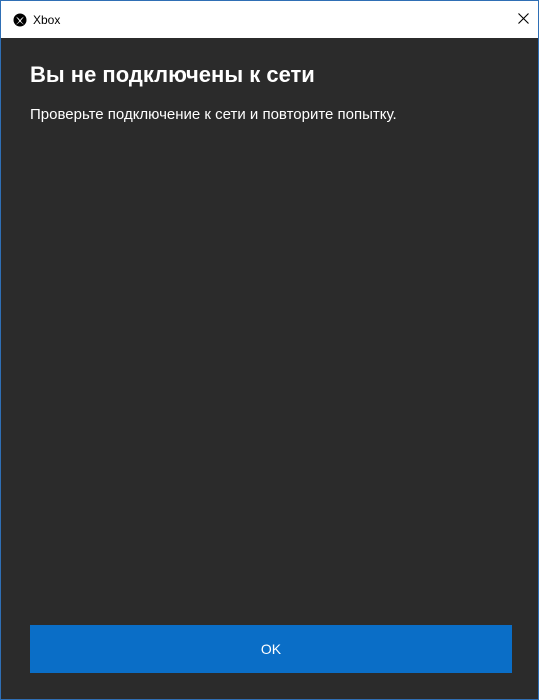 The image size is (539, 700). I want to click on window-title: Xbox, so click(47, 19).